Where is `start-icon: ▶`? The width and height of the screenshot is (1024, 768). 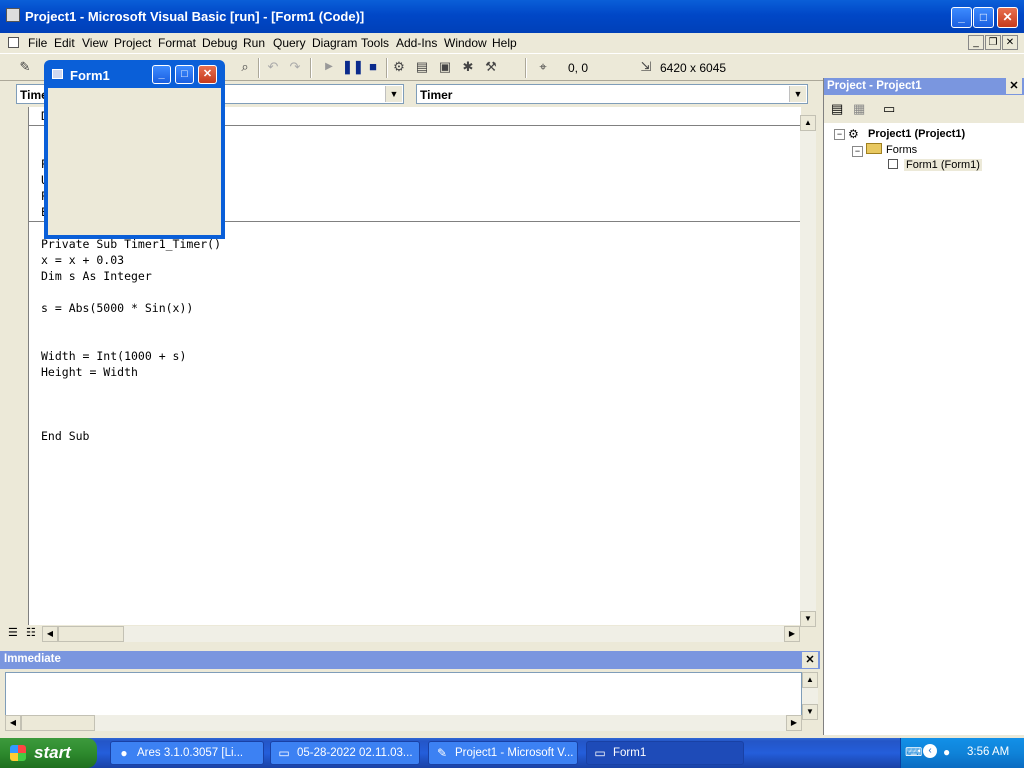
start-icon: ▶ is located at coordinates (329, 67).